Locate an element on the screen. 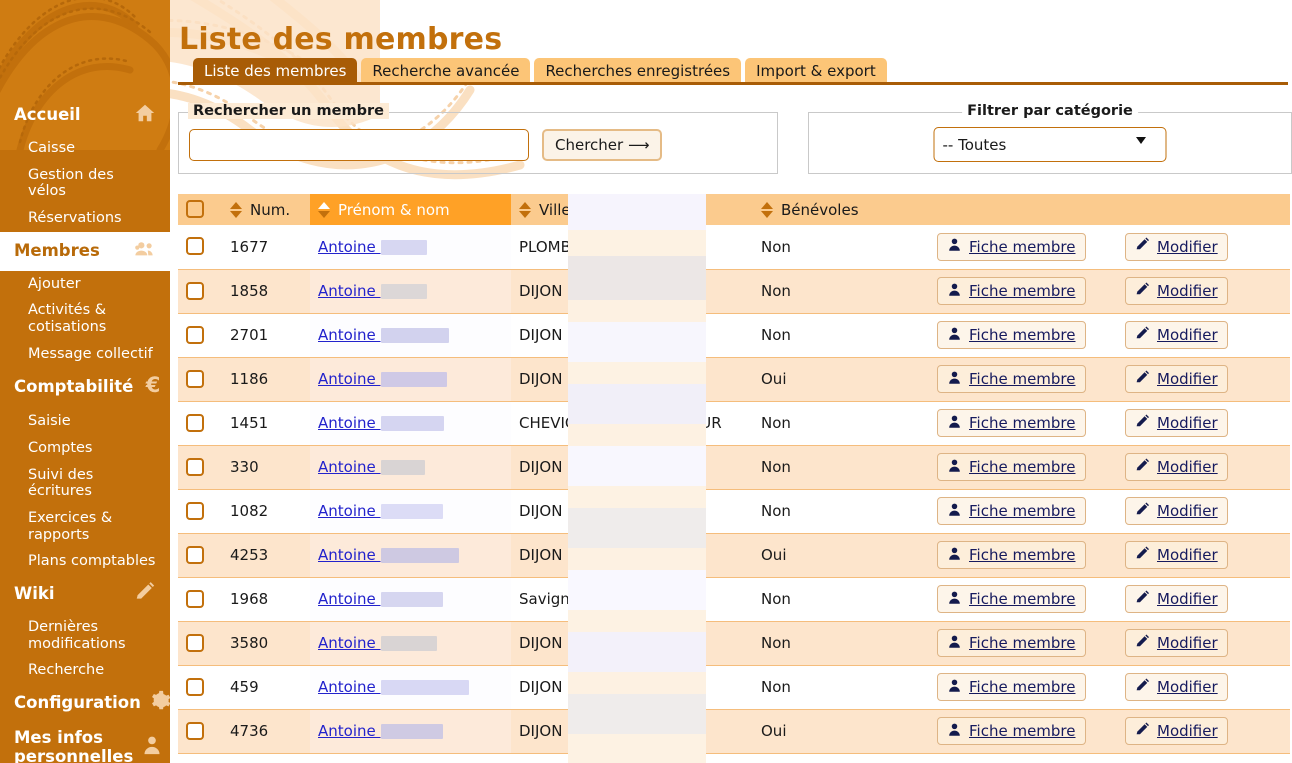  sidebar-item-recherche: Recherche is located at coordinates (85, 670).